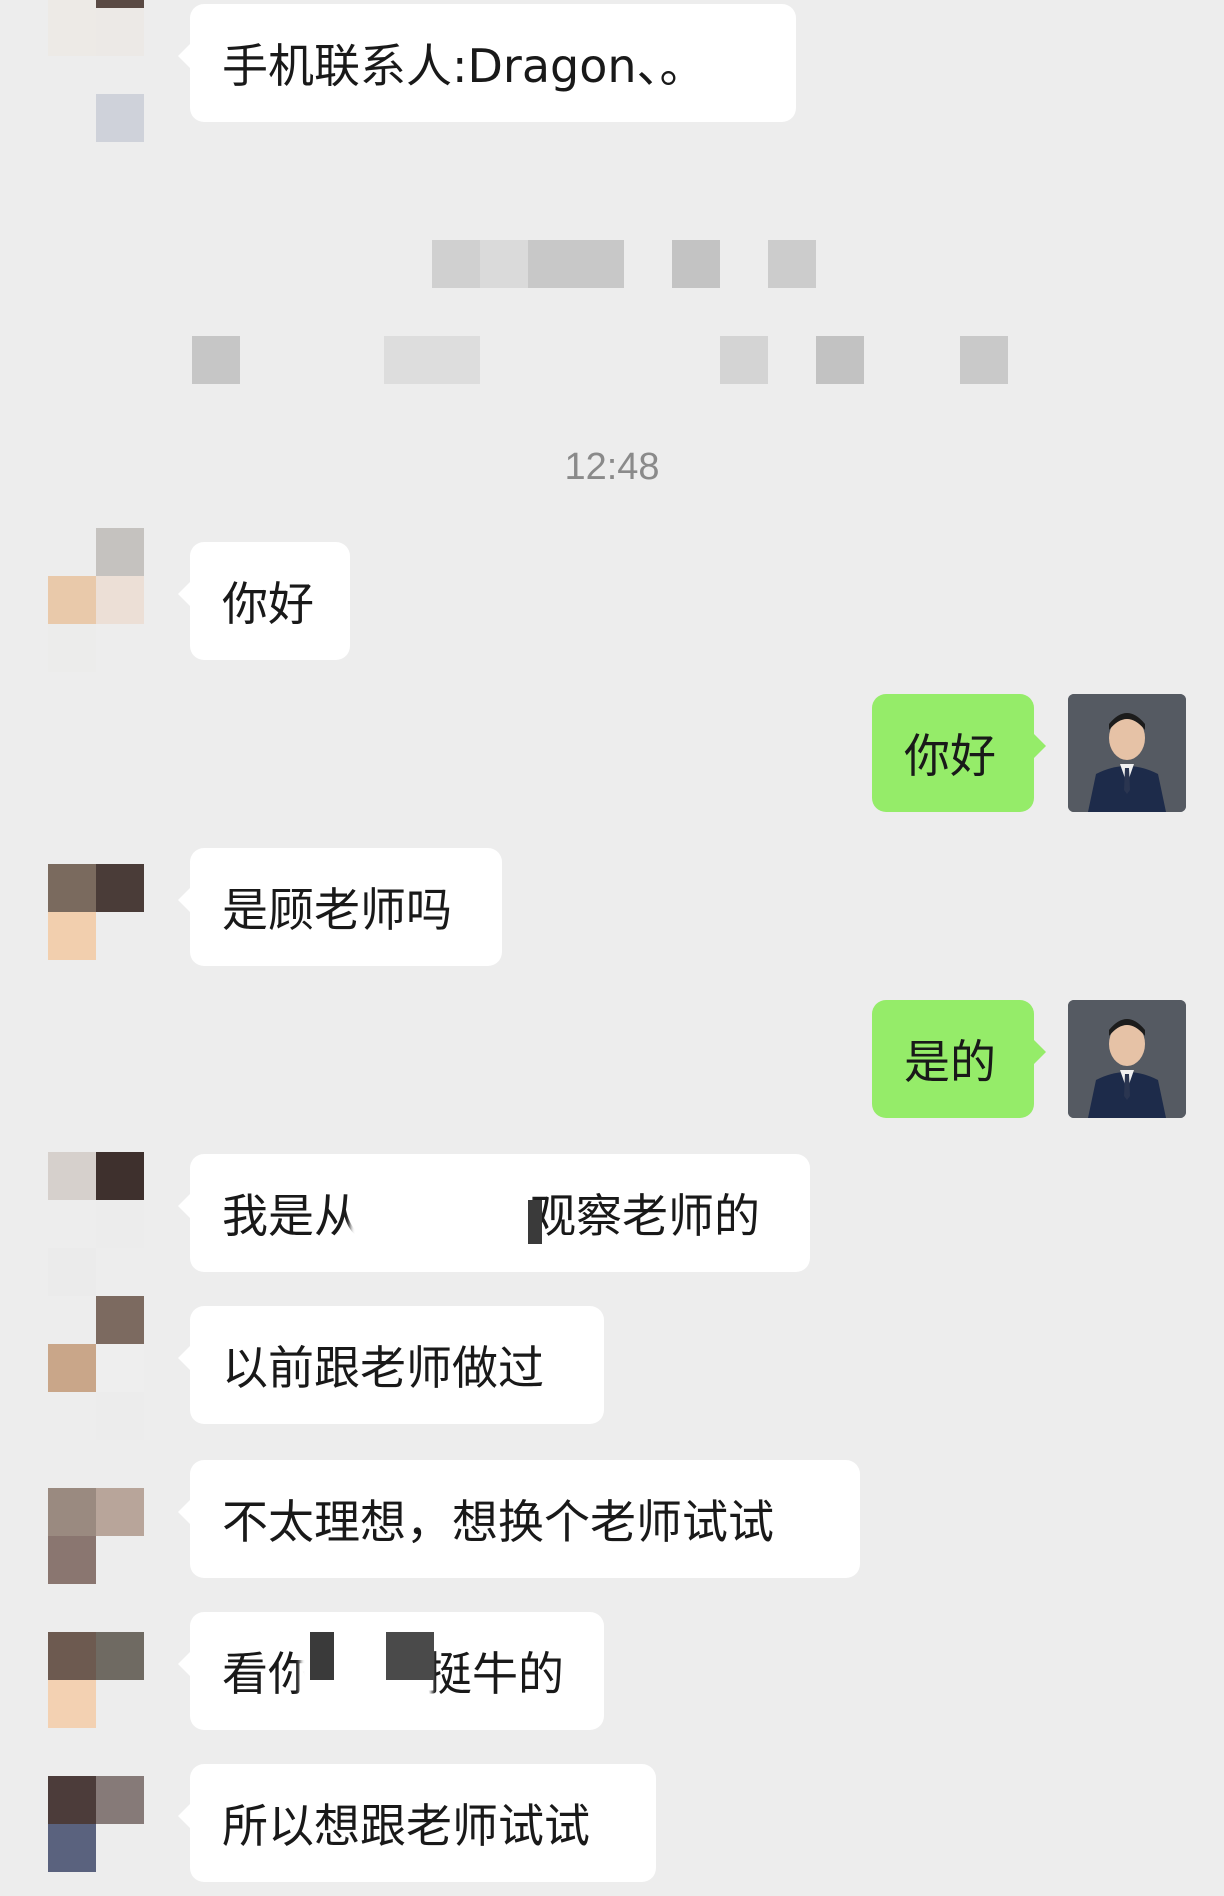 The image size is (1224, 1896). Describe the element at coordinates (96, 118) in the screenshot. I see `contact-avatar-lower` at that location.